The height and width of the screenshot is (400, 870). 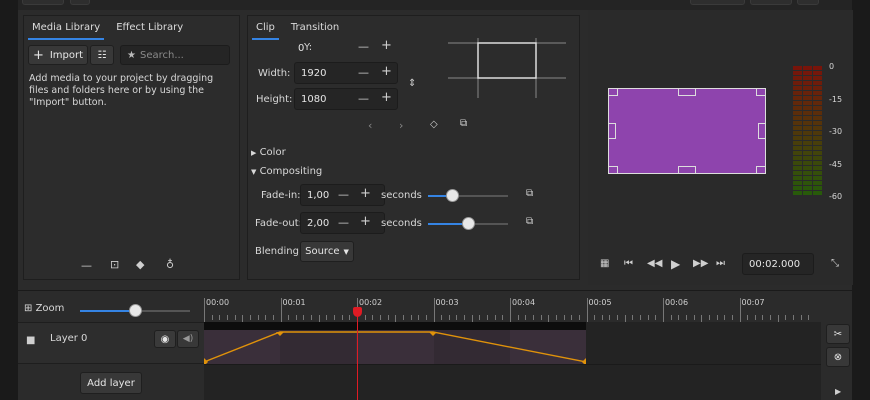 I want to click on y-increment-icon: +, so click(x=386, y=45).